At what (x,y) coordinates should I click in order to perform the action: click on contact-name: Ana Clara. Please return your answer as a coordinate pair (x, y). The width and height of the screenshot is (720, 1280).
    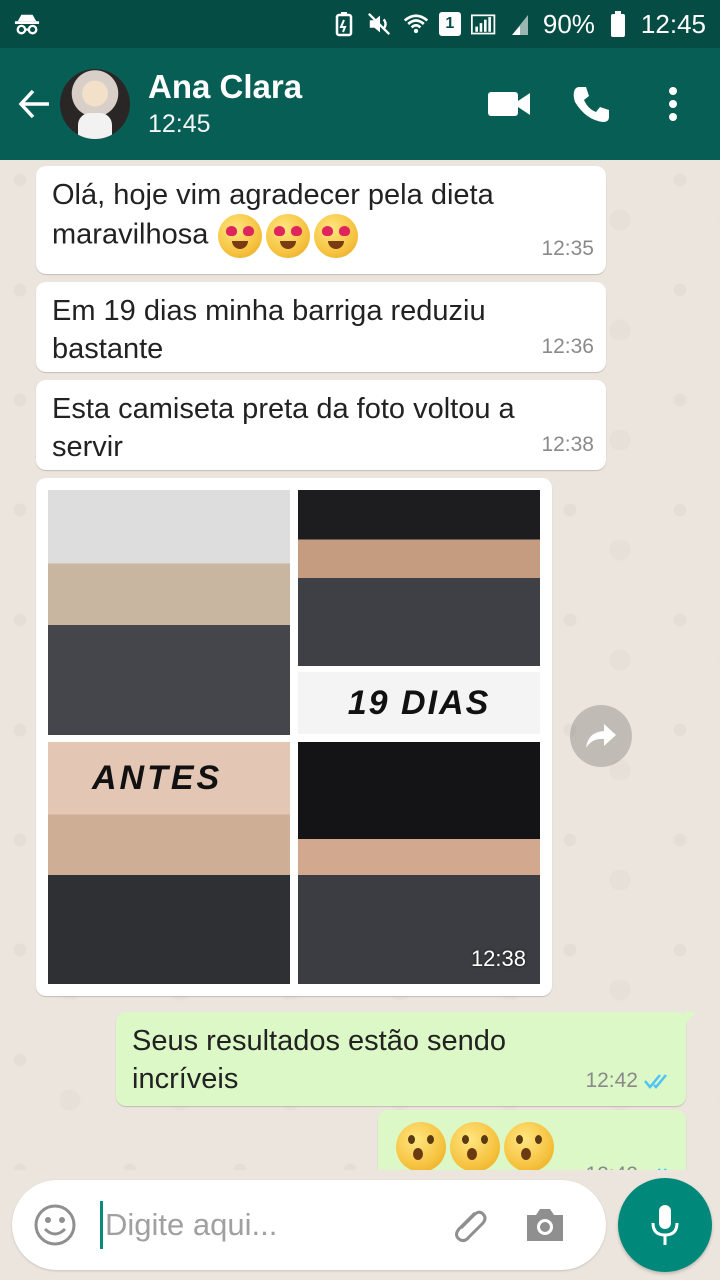
    Looking at the image, I should click on (225, 86).